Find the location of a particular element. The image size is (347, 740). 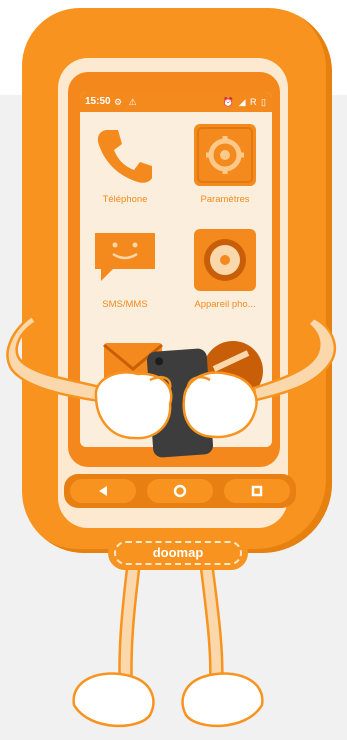

left-hand is located at coordinates (133, 405).